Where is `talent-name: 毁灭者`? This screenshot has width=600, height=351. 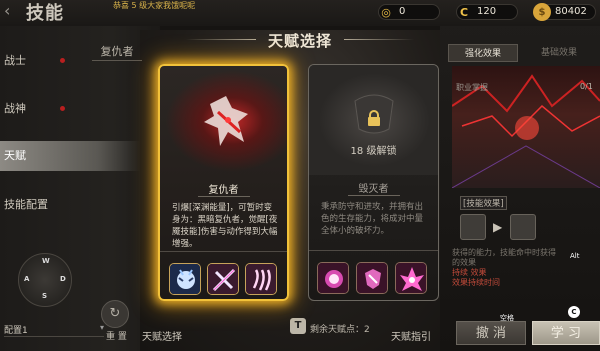 talent-name: 毁灭者 is located at coordinates (373, 189).